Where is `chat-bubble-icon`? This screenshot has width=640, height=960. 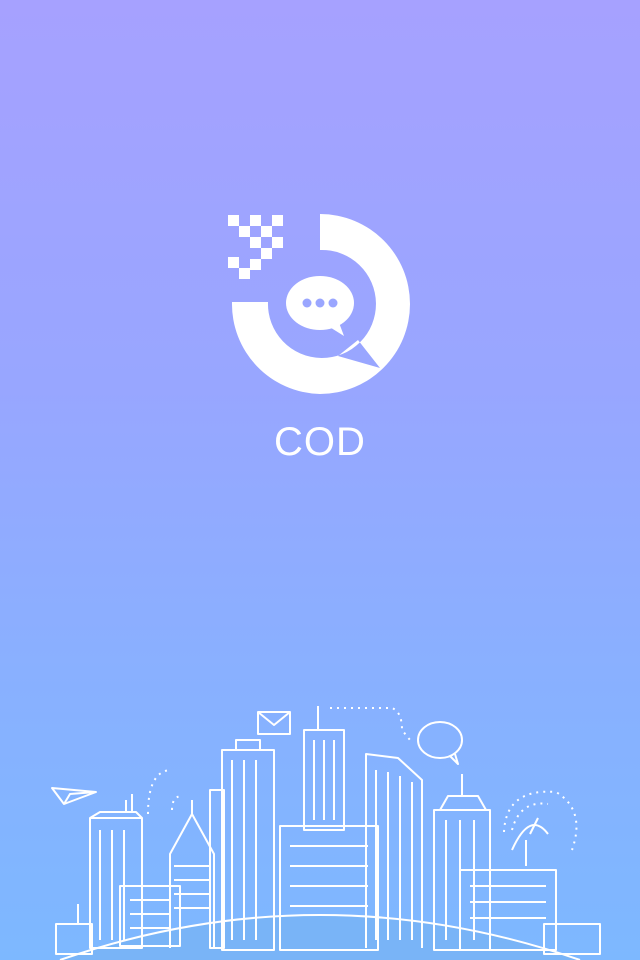 chat-bubble-icon is located at coordinates (320, 306).